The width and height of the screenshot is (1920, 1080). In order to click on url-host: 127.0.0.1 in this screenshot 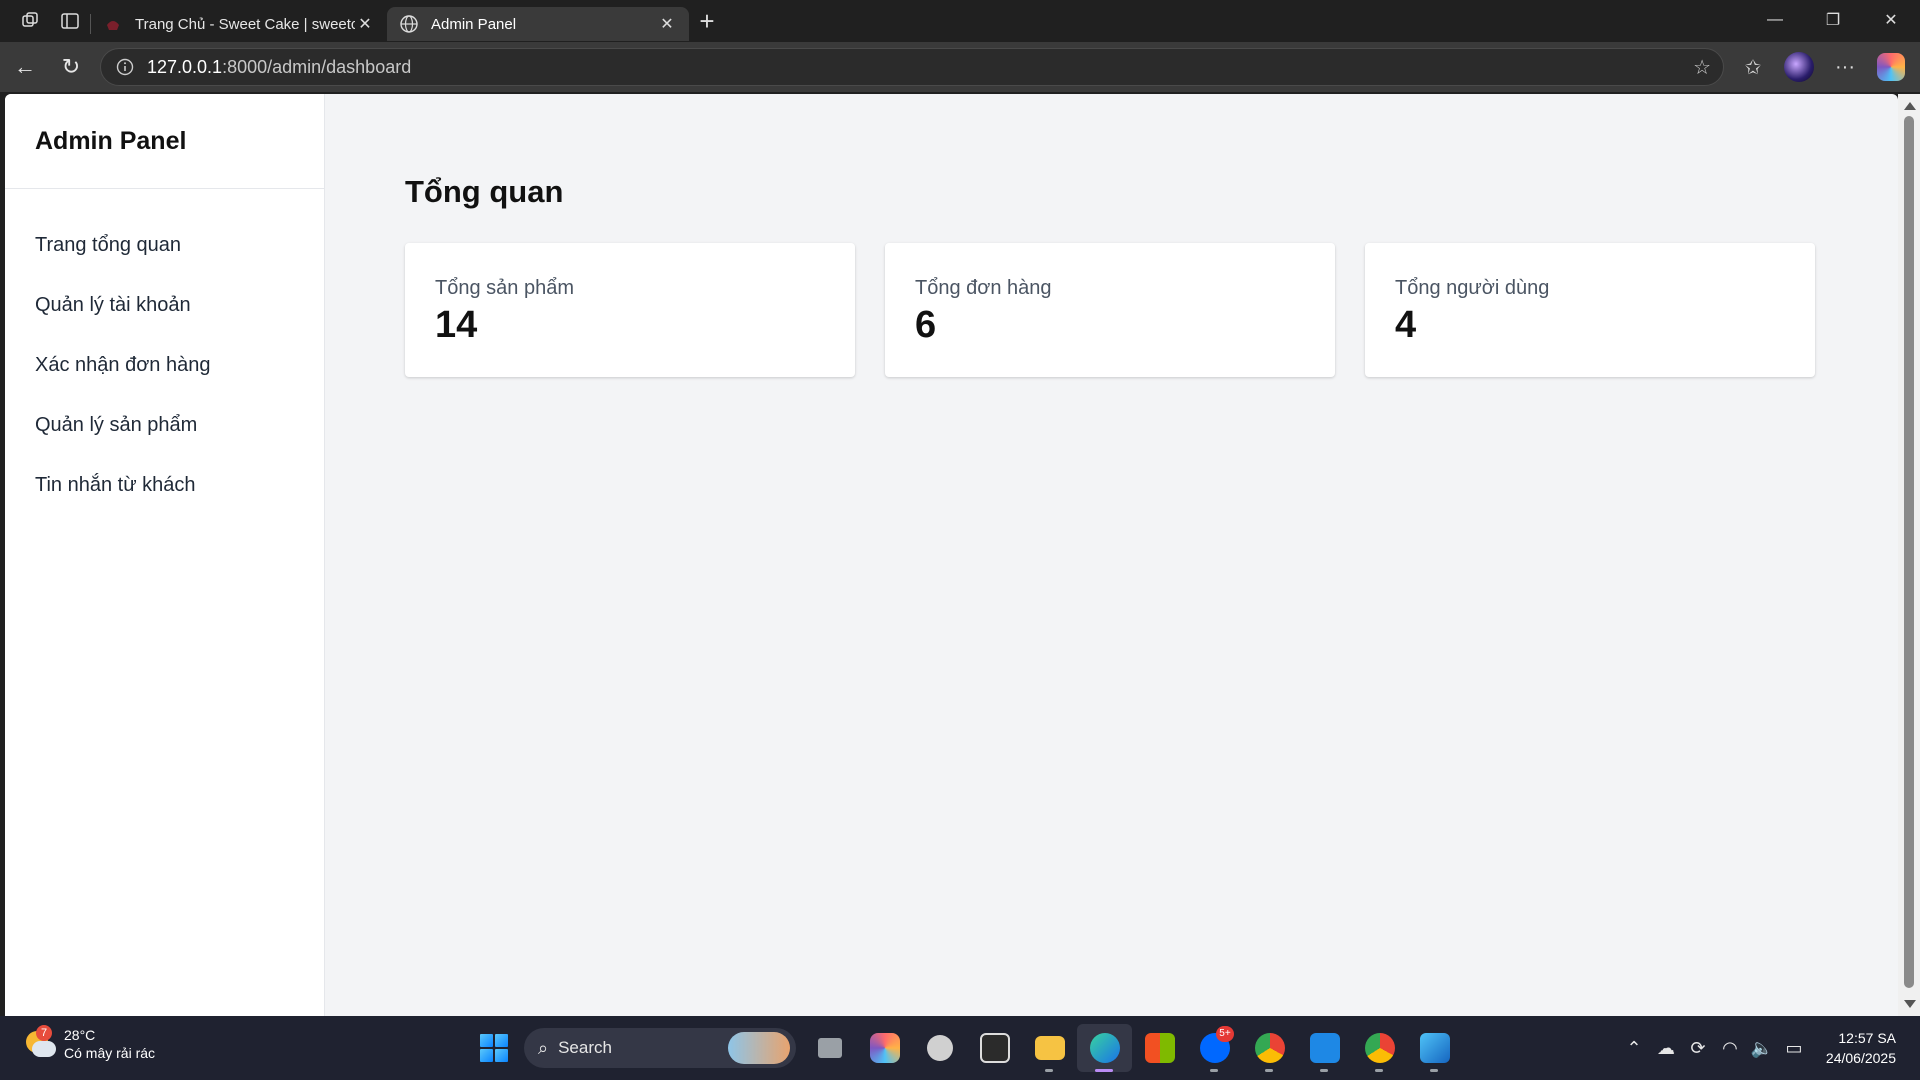, I will do `click(185, 66)`.